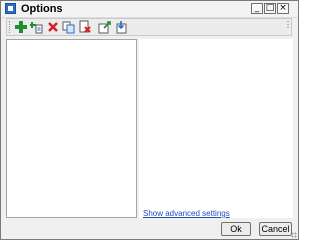 The height and width of the screenshot is (240, 320). I want to click on copy-icon, so click(69, 27).